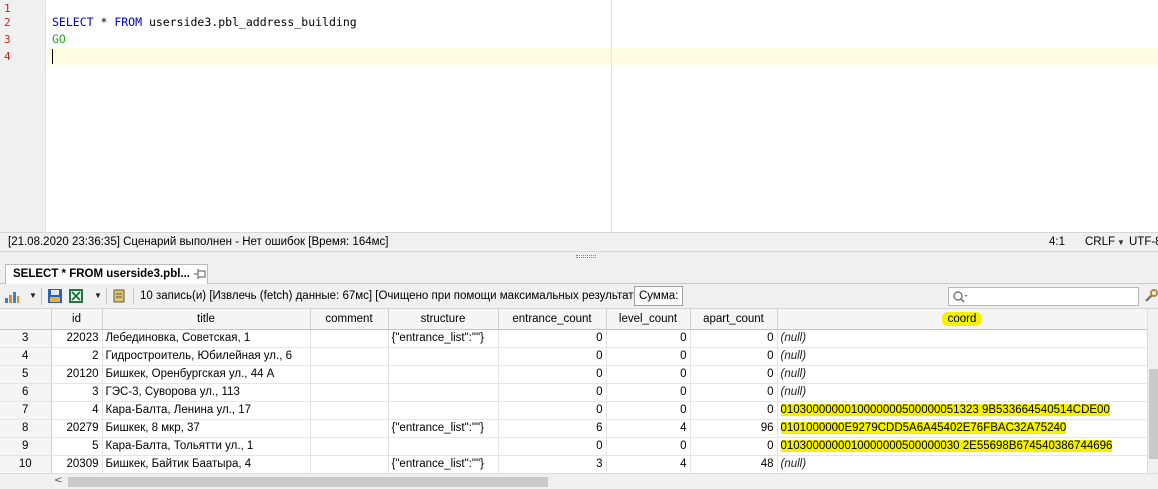  I want to click on pin-icon, so click(200, 274).